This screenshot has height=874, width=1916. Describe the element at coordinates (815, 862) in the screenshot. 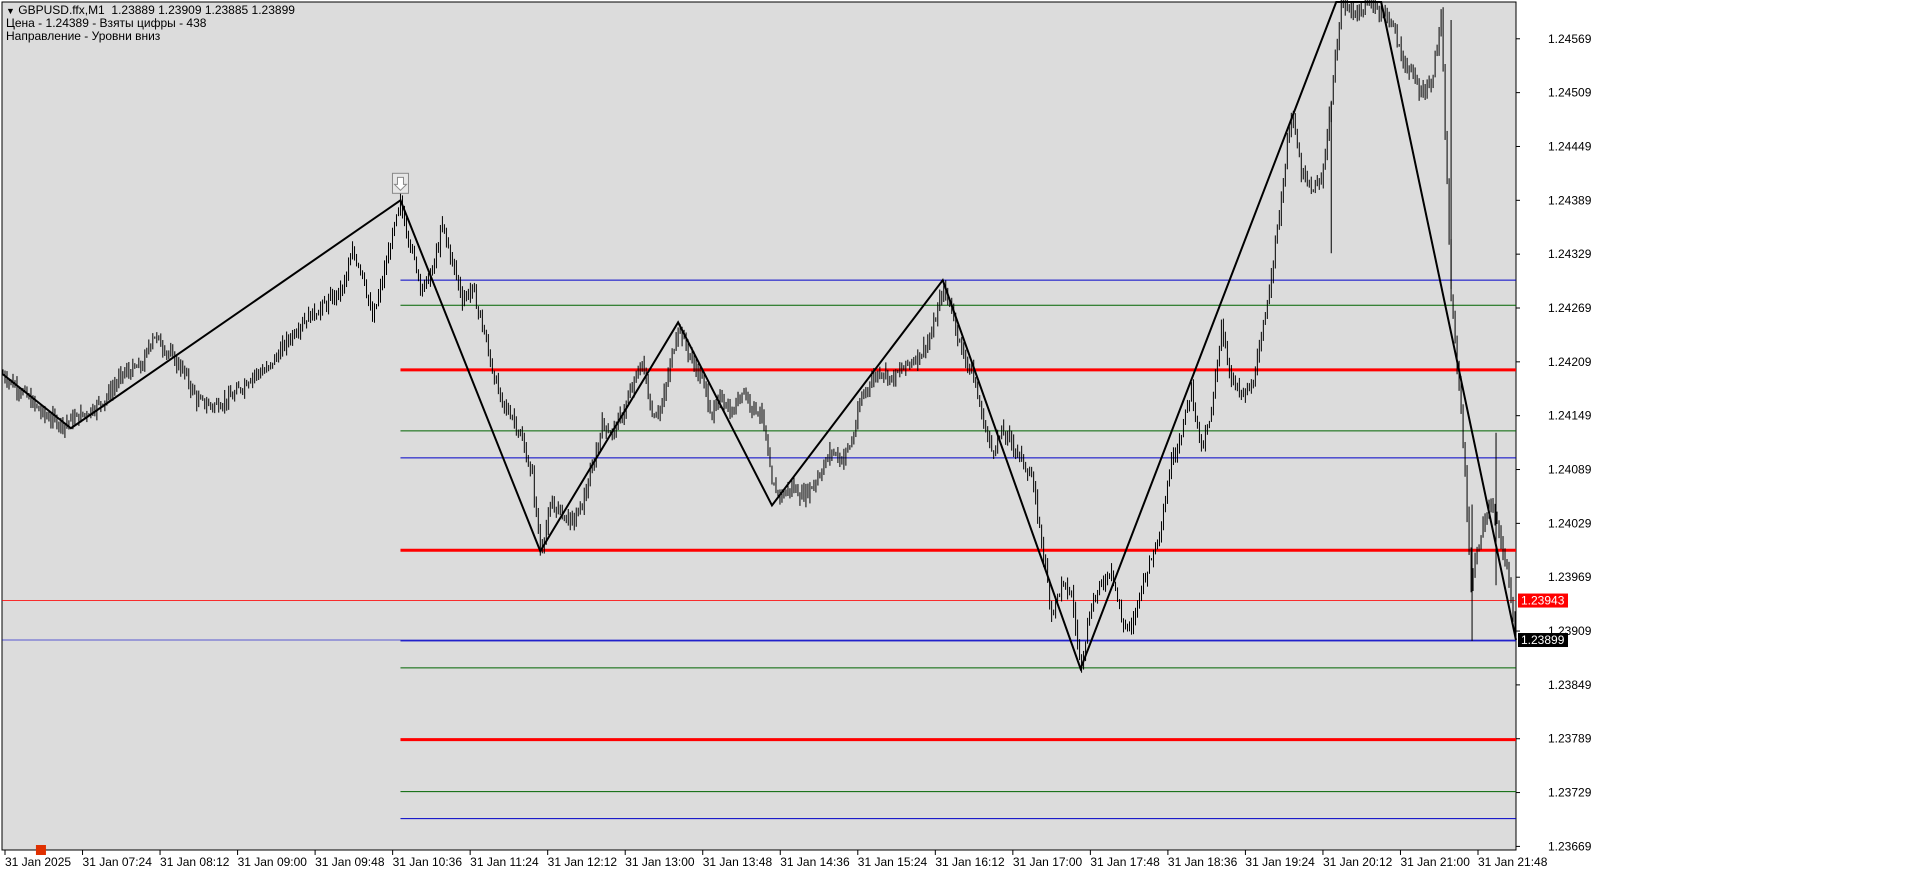

I see `x-tick-label: 31 Jan 14:36` at that location.